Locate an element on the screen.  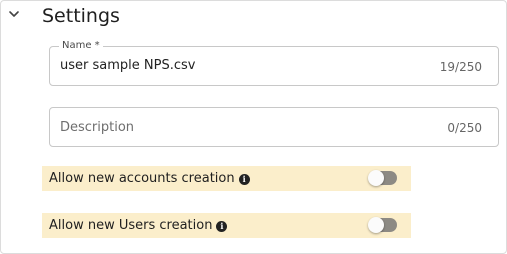
toggle-label-users: Allow new Users creation i is located at coordinates (138, 225).